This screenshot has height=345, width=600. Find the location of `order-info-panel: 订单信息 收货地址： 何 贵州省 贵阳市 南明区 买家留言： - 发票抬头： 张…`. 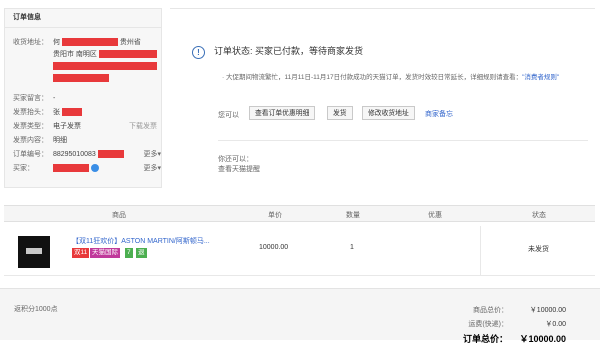

order-info-panel: 订单信息 收货地址： 何 贵州省 贵阳市 南明区 买家留言： - 发票抬头： 张… is located at coordinates (83, 98).